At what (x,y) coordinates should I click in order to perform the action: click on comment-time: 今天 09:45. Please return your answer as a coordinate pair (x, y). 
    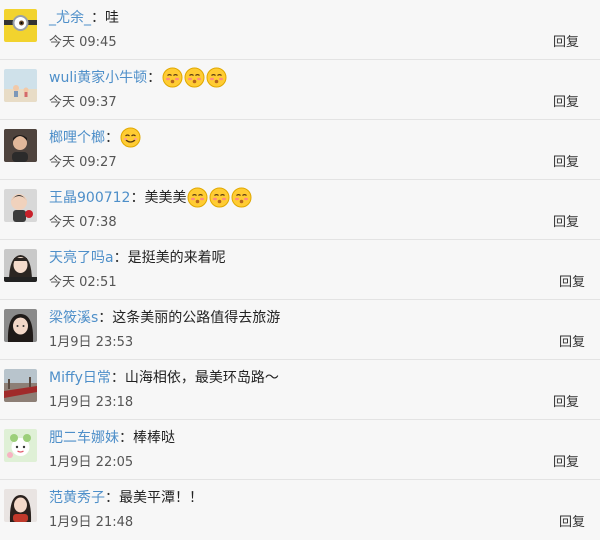
    Looking at the image, I should click on (83, 42).